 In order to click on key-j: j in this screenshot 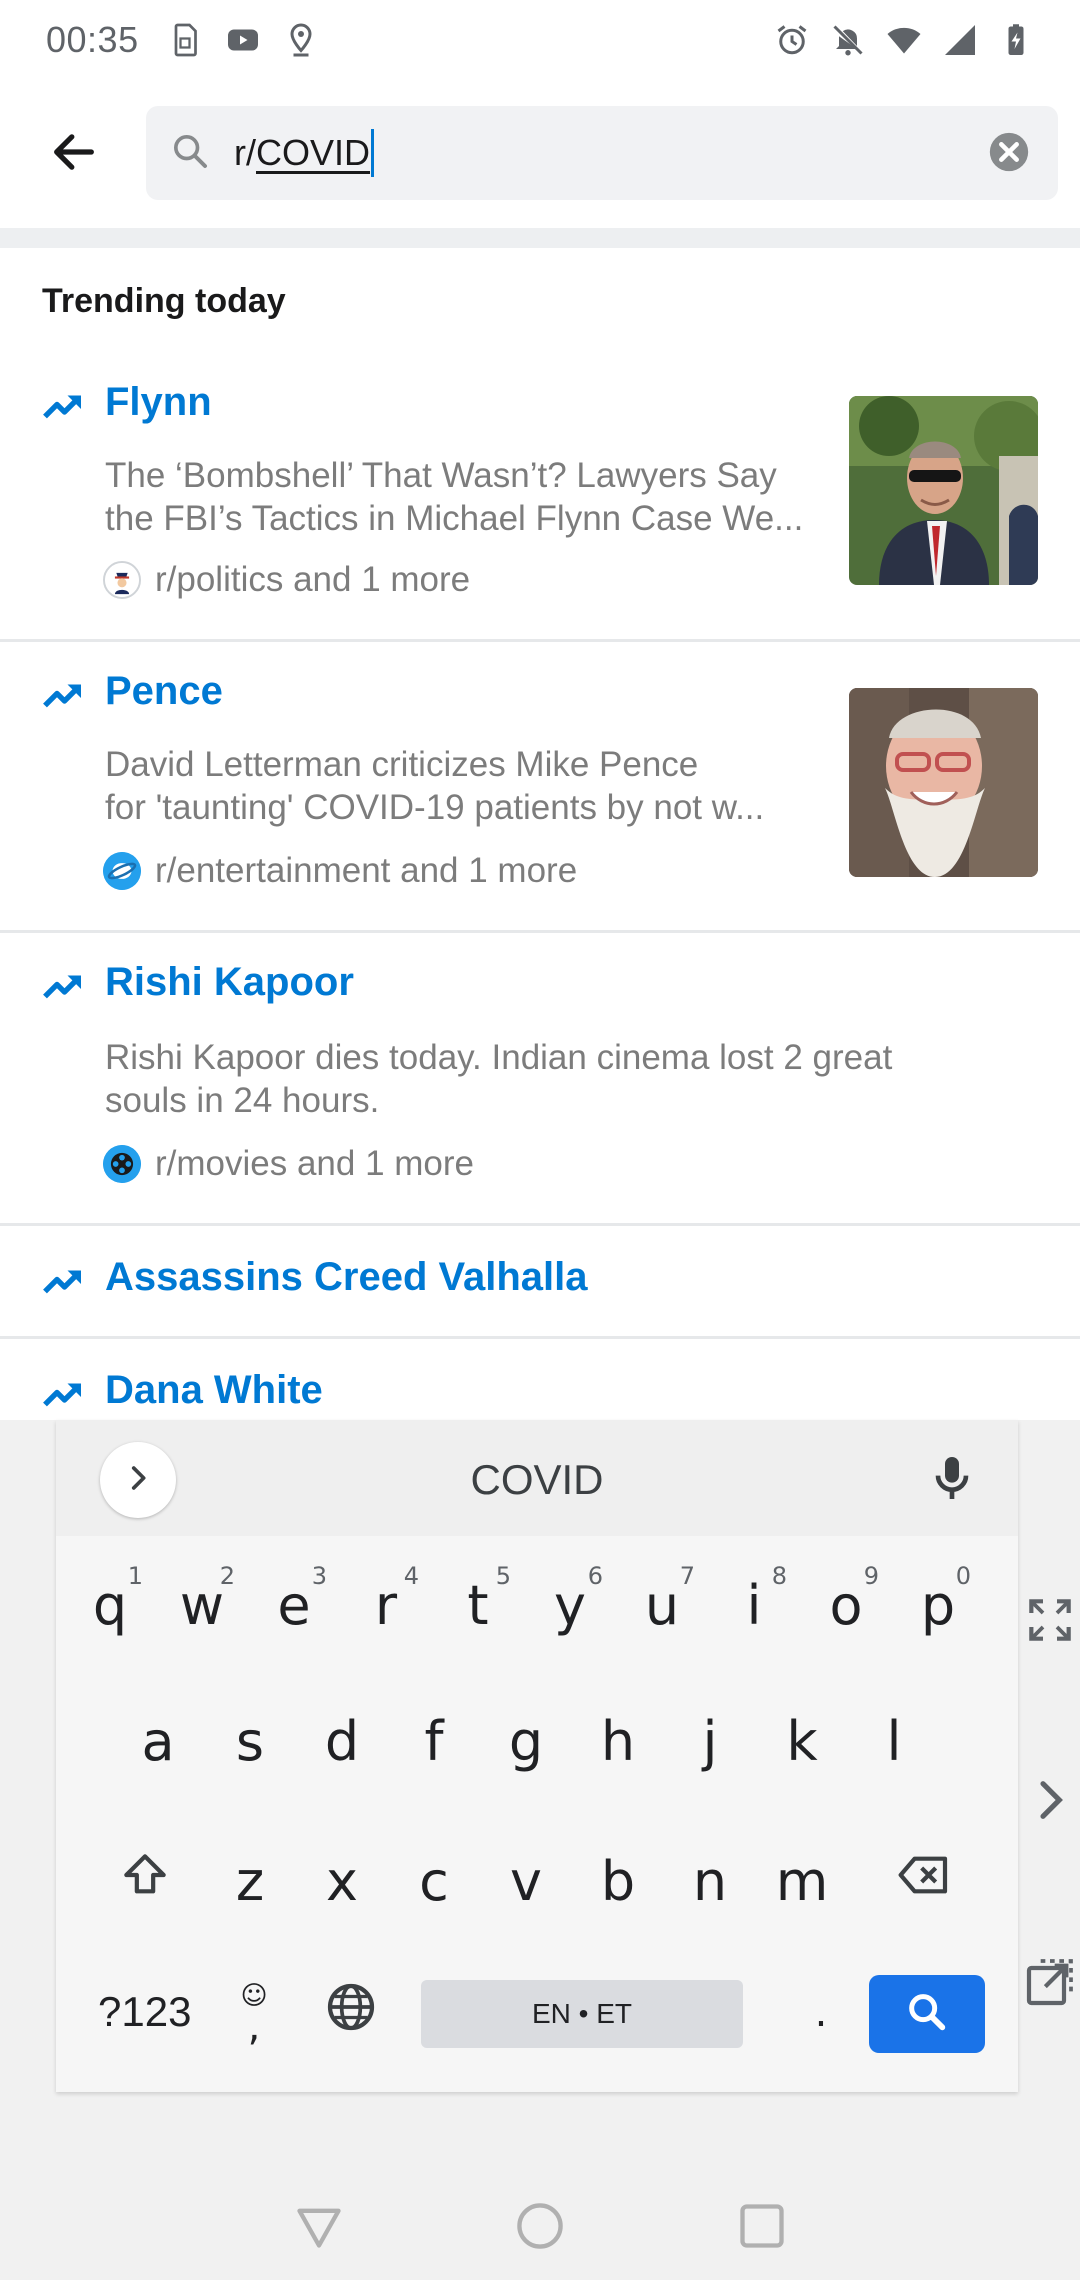, I will do `click(710, 1741)`.